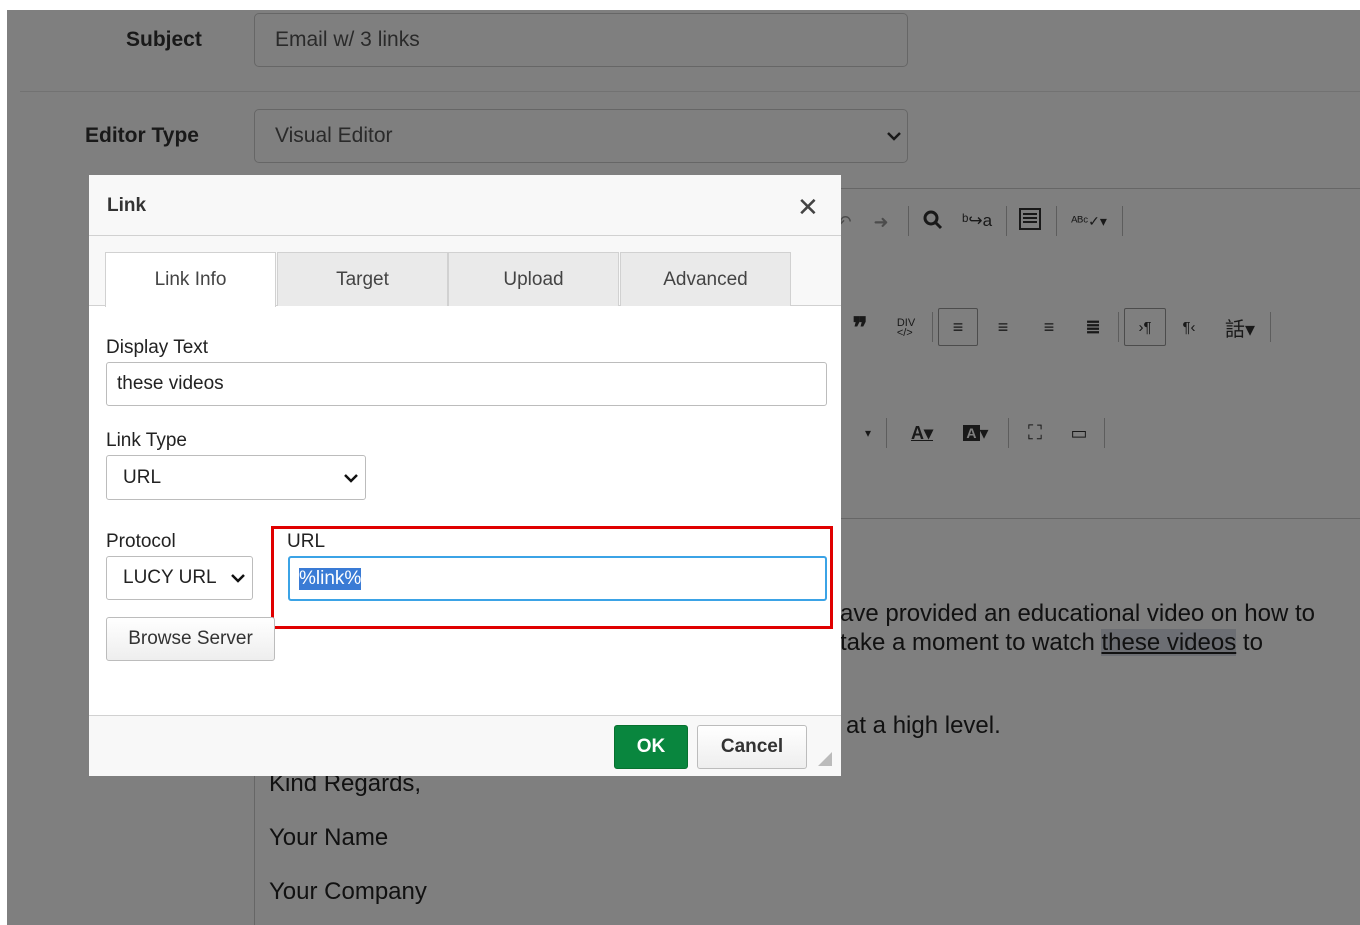 This screenshot has width=1360, height=925. Describe the element at coordinates (825, 759) in the screenshot. I see `resize-handle-icon` at that location.